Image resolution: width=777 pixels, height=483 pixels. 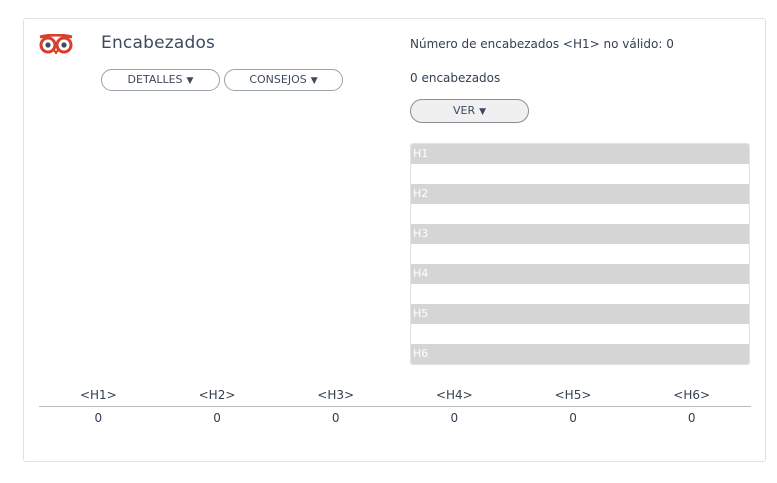 What do you see at coordinates (335, 418) in the screenshot?
I see `stats-value-h3: 0` at bounding box center [335, 418].